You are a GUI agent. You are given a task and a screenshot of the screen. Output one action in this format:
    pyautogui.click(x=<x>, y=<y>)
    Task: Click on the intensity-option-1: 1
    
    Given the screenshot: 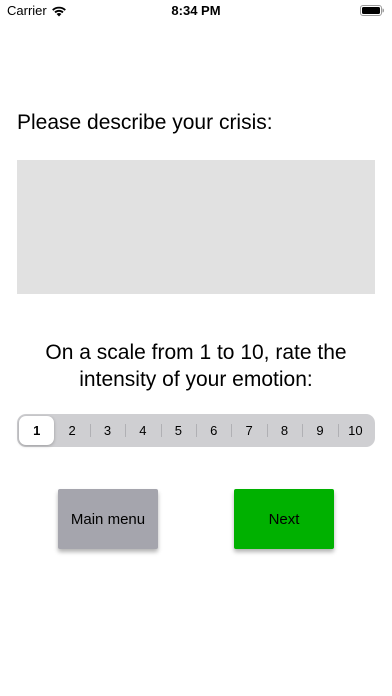 What is the action you would take?
    pyautogui.click(x=37, y=430)
    